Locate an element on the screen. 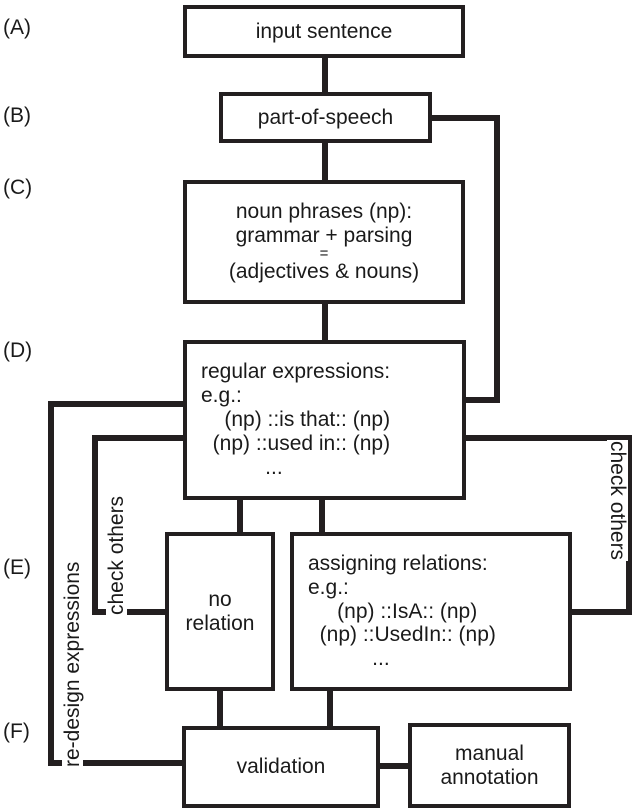 Image resolution: width=638 pixels, height=810 pixels. node-part-of-speech: part-of-speech is located at coordinates (325, 117).